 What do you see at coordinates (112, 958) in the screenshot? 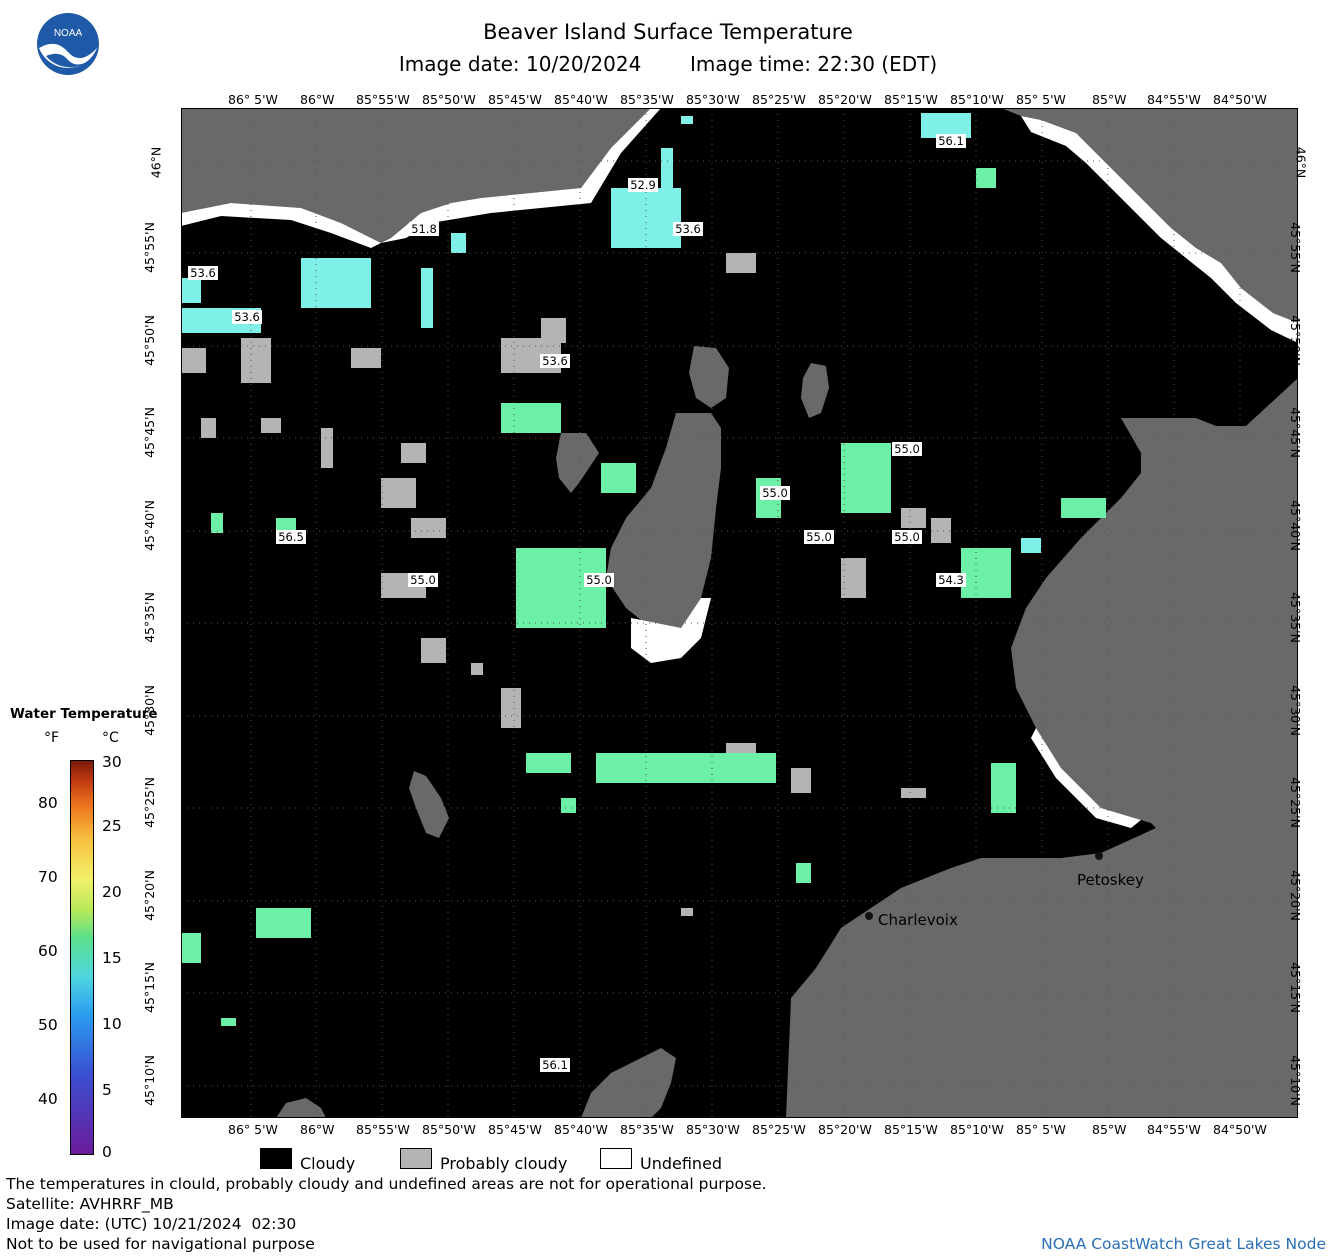
I see `scale-c-label: 15` at bounding box center [112, 958].